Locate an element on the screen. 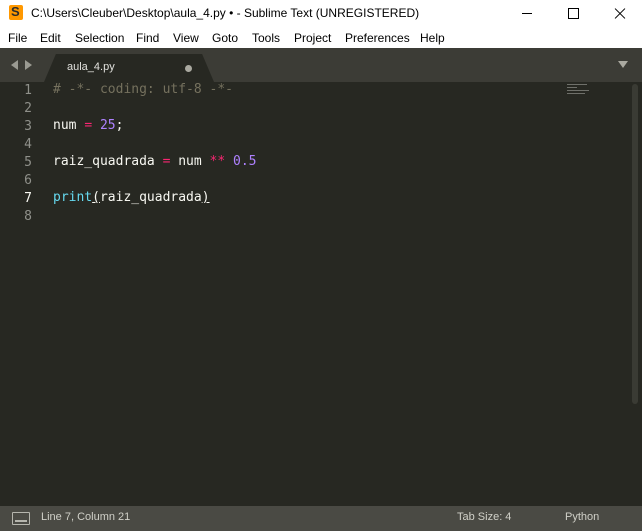 The width and height of the screenshot is (642, 531). line-number: 3 is located at coordinates (28, 126).